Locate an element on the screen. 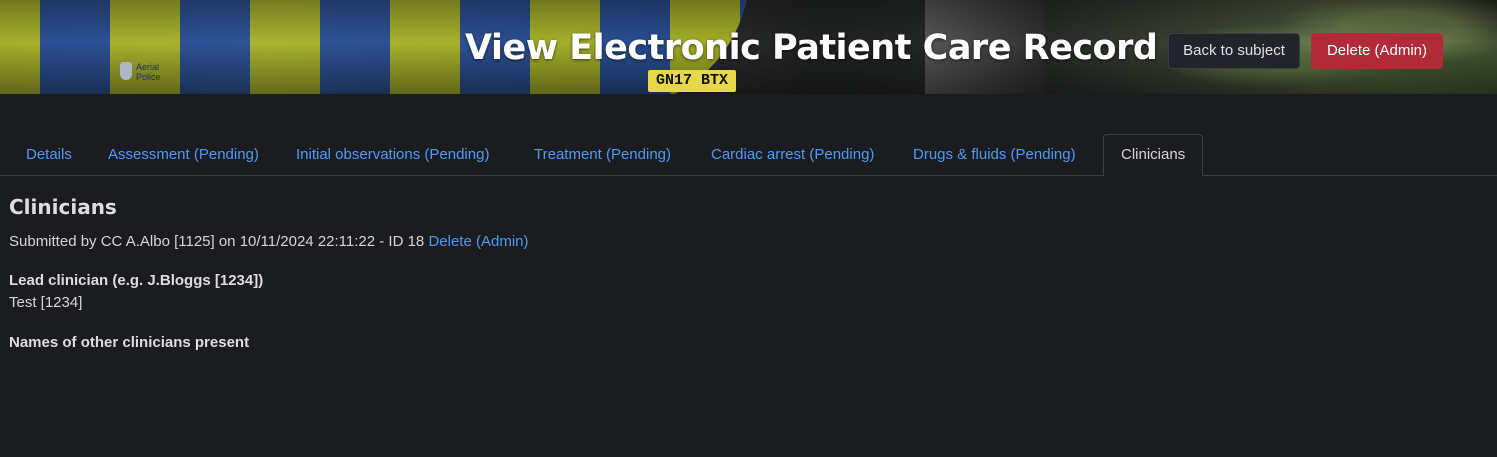 The image size is (1497, 457). tab-drugs-fluids: Drugs & fluids (Pending) is located at coordinates (994, 155).